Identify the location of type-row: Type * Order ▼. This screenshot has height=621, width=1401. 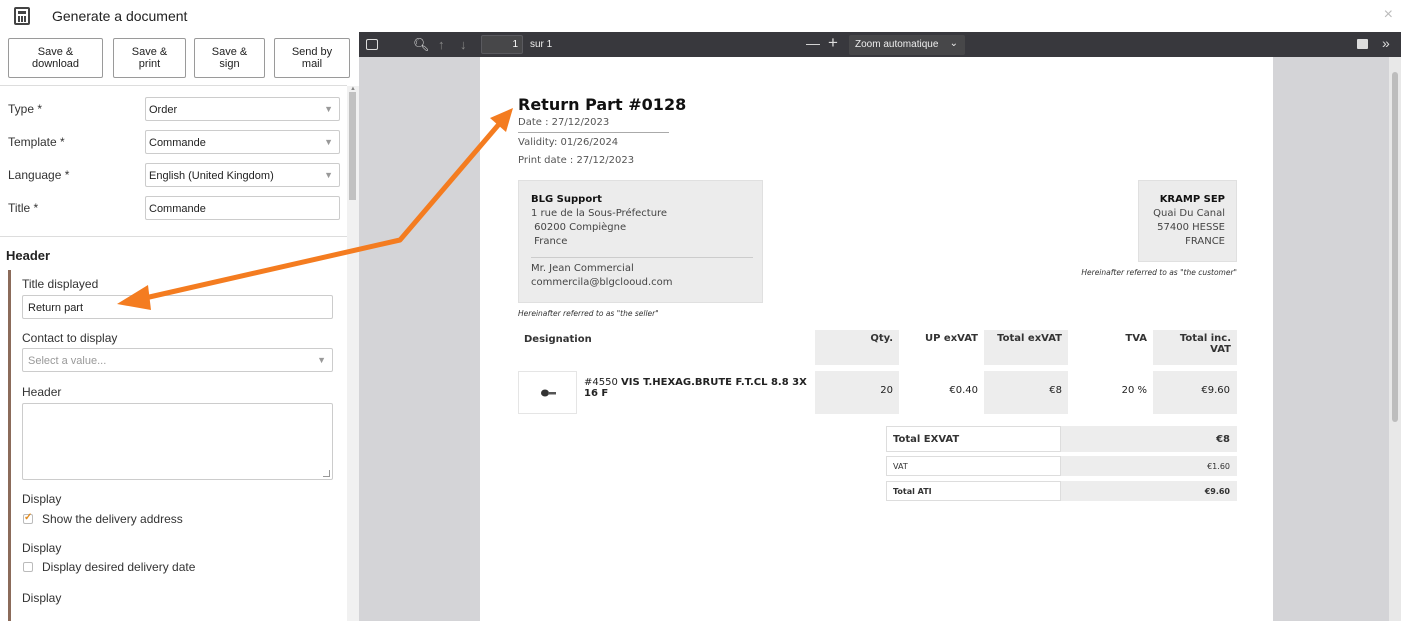
(173, 109).